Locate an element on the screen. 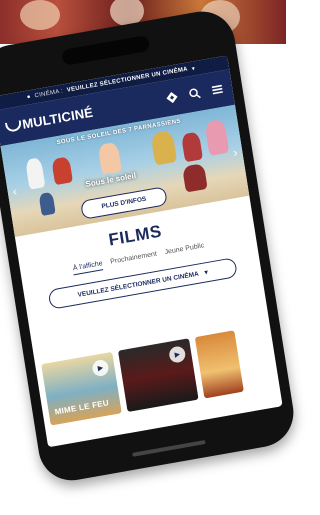 Image resolution: width=320 pixels, height=515 pixels. ticket-diamond-icon is located at coordinates (172, 97).